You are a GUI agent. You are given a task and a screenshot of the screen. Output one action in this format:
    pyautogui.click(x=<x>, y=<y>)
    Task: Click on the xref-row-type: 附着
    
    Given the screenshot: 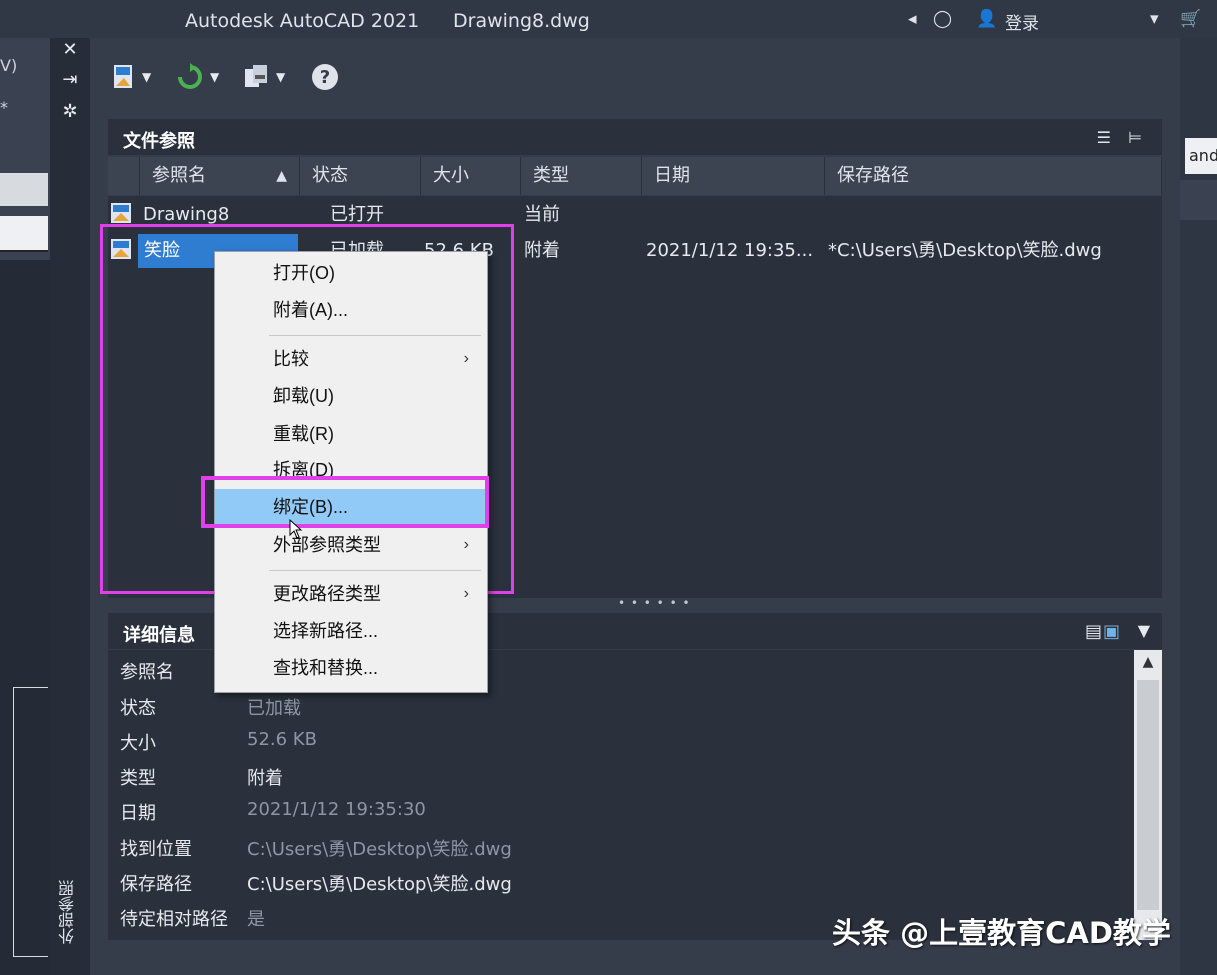 What is the action you would take?
    pyautogui.click(x=542, y=250)
    